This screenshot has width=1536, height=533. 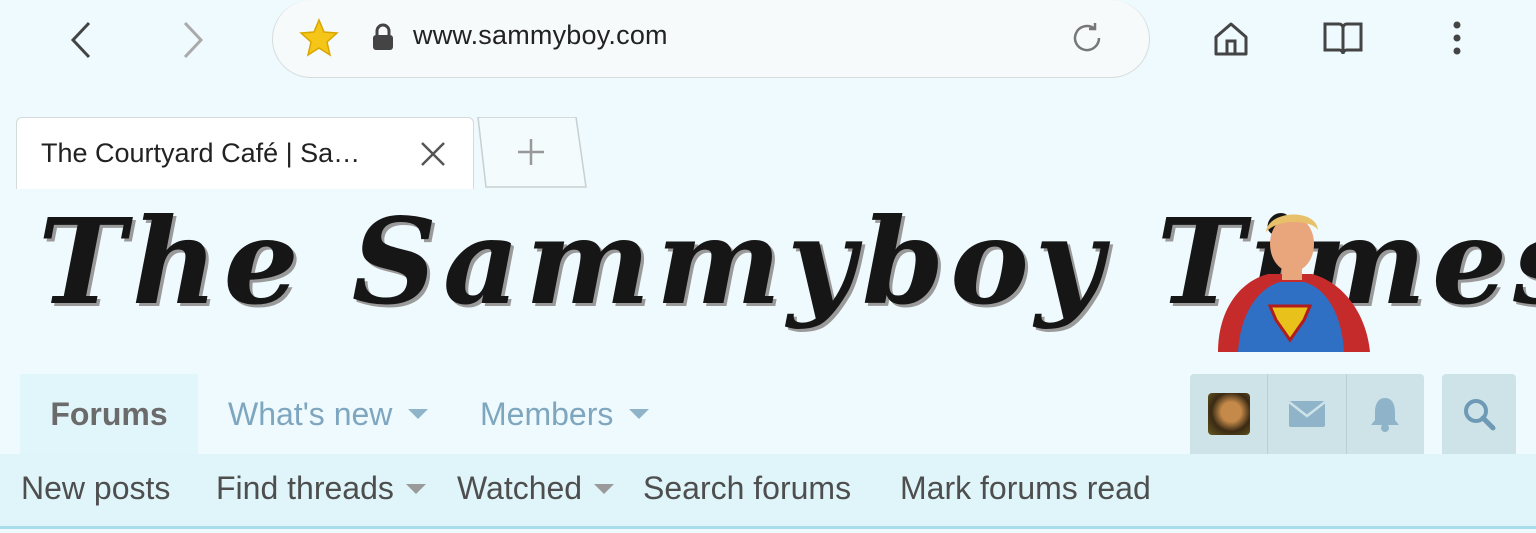 I want to click on mark-forums-read-label: Mark forums read, so click(x=1025, y=488).